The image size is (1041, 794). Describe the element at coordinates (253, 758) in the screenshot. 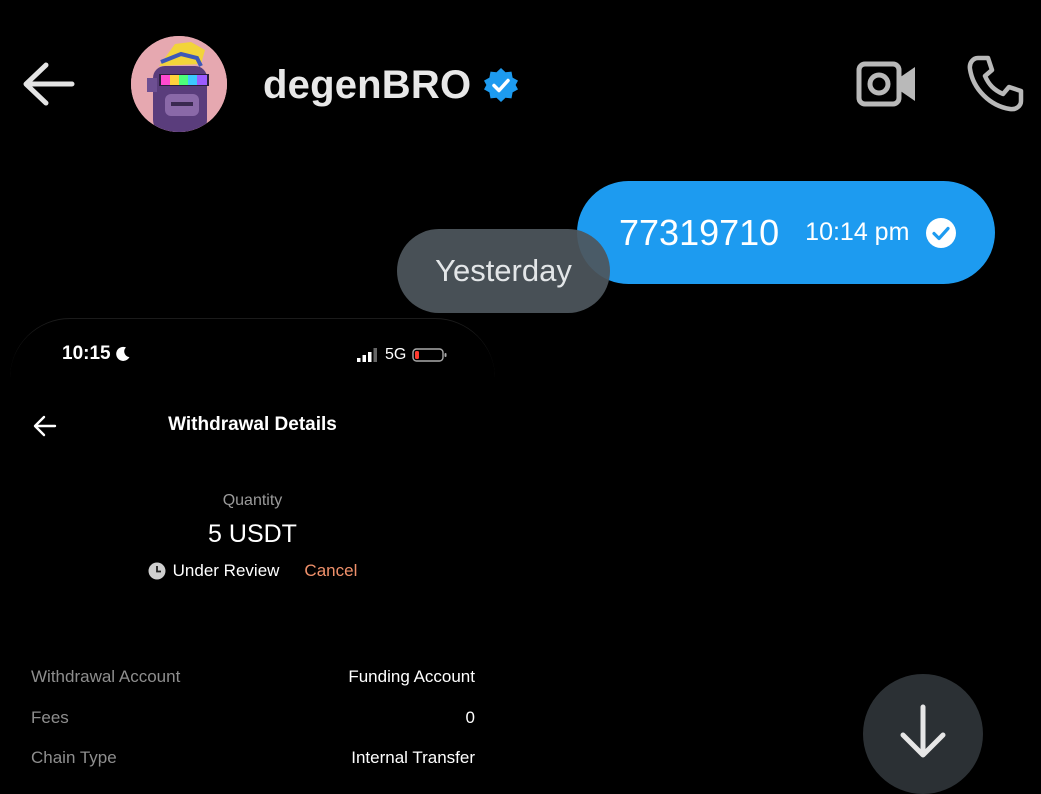

I see `detail-row: Chain Type Internal Transfer` at that location.